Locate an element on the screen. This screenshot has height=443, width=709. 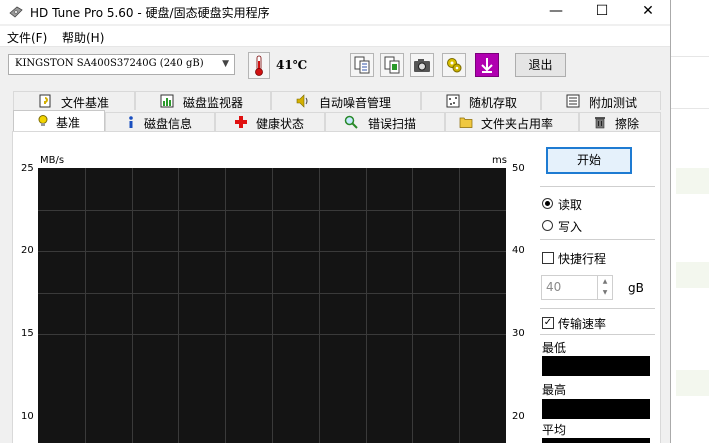
folder-icon is located at coordinates (466, 122).